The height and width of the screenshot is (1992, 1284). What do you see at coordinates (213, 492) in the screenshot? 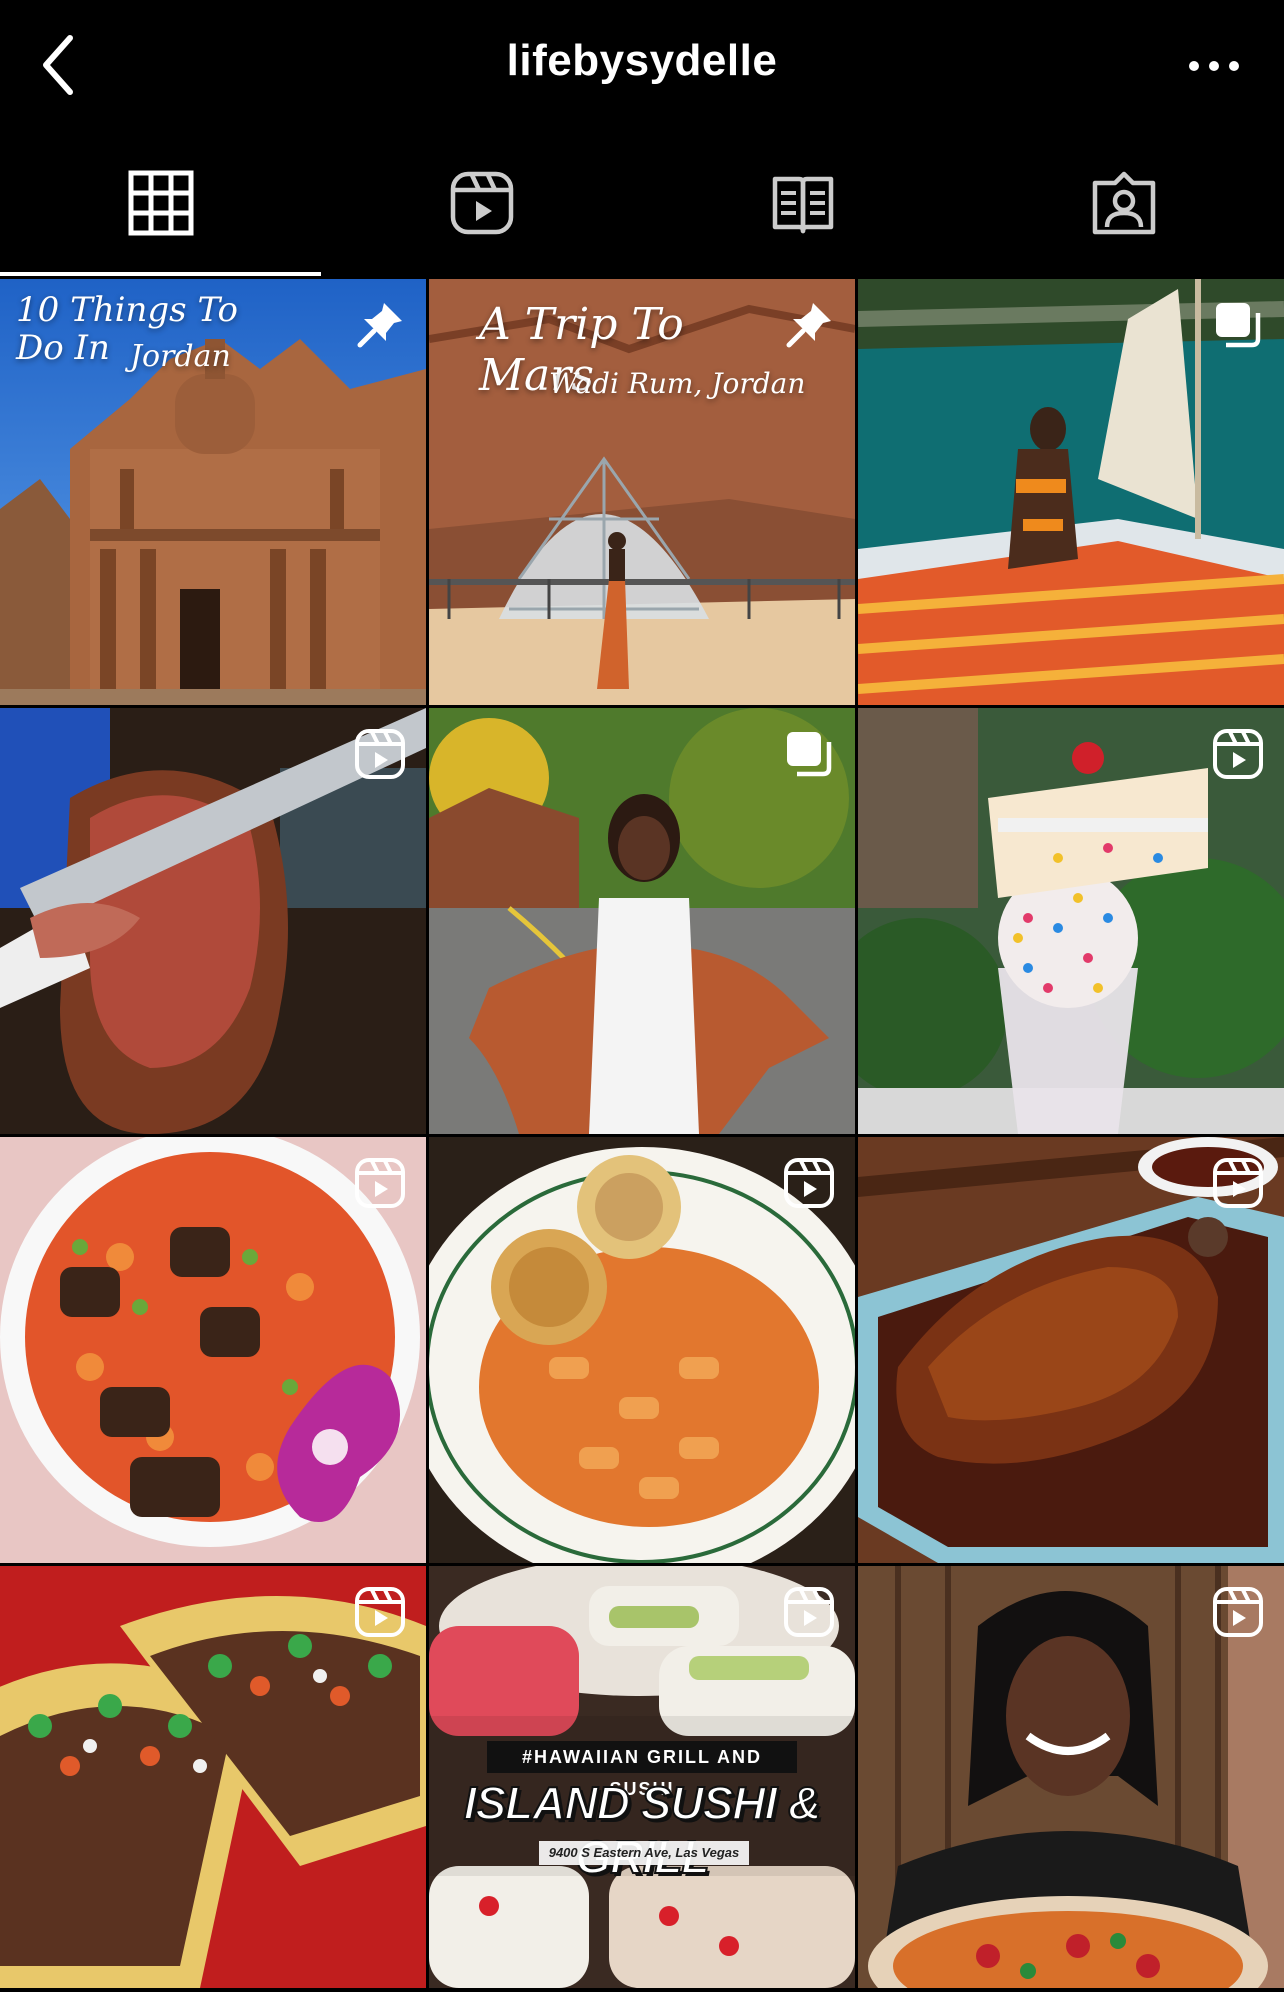
I see `post-tile: 10 Things To Do In Jordan` at bounding box center [213, 492].